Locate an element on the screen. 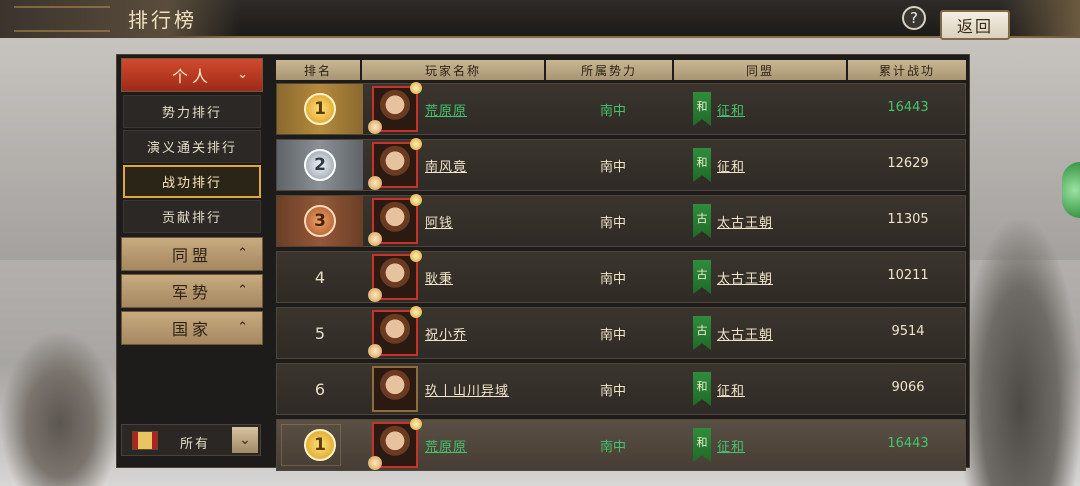 The height and width of the screenshot is (486, 1080). rank-number: 5 is located at coordinates (320, 333).